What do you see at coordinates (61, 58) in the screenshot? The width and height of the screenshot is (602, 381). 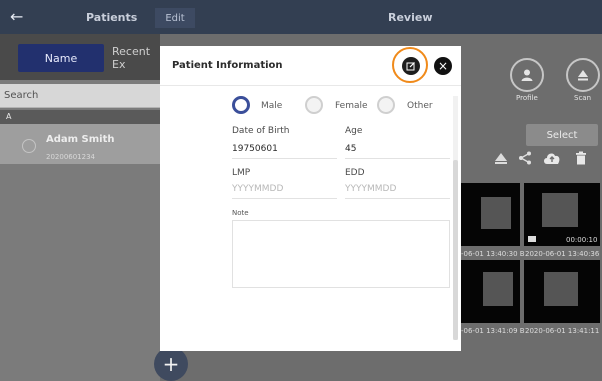 I see `tab-name: Name` at bounding box center [61, 58].